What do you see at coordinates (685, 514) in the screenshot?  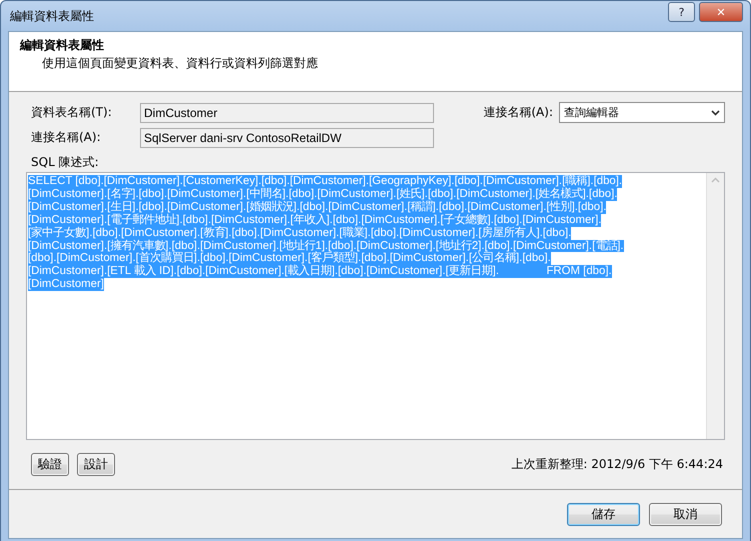 I see `cancel-button: 取消` at bounding box center [685, 514].